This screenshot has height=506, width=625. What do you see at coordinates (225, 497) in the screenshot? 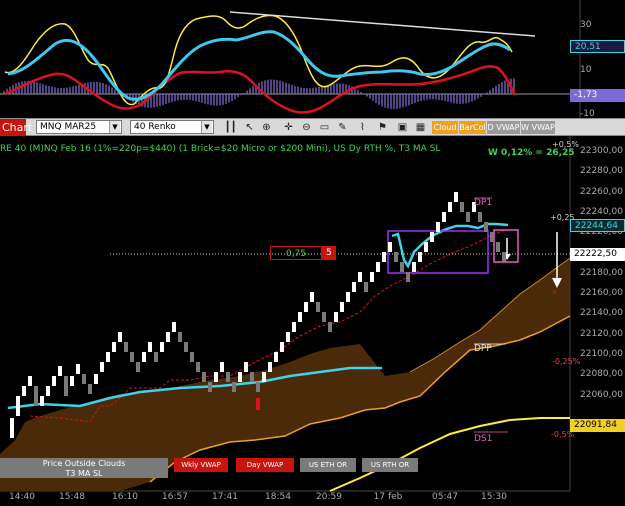
I see `time-axis-label: 17:41` at bounding box center [225, 497].